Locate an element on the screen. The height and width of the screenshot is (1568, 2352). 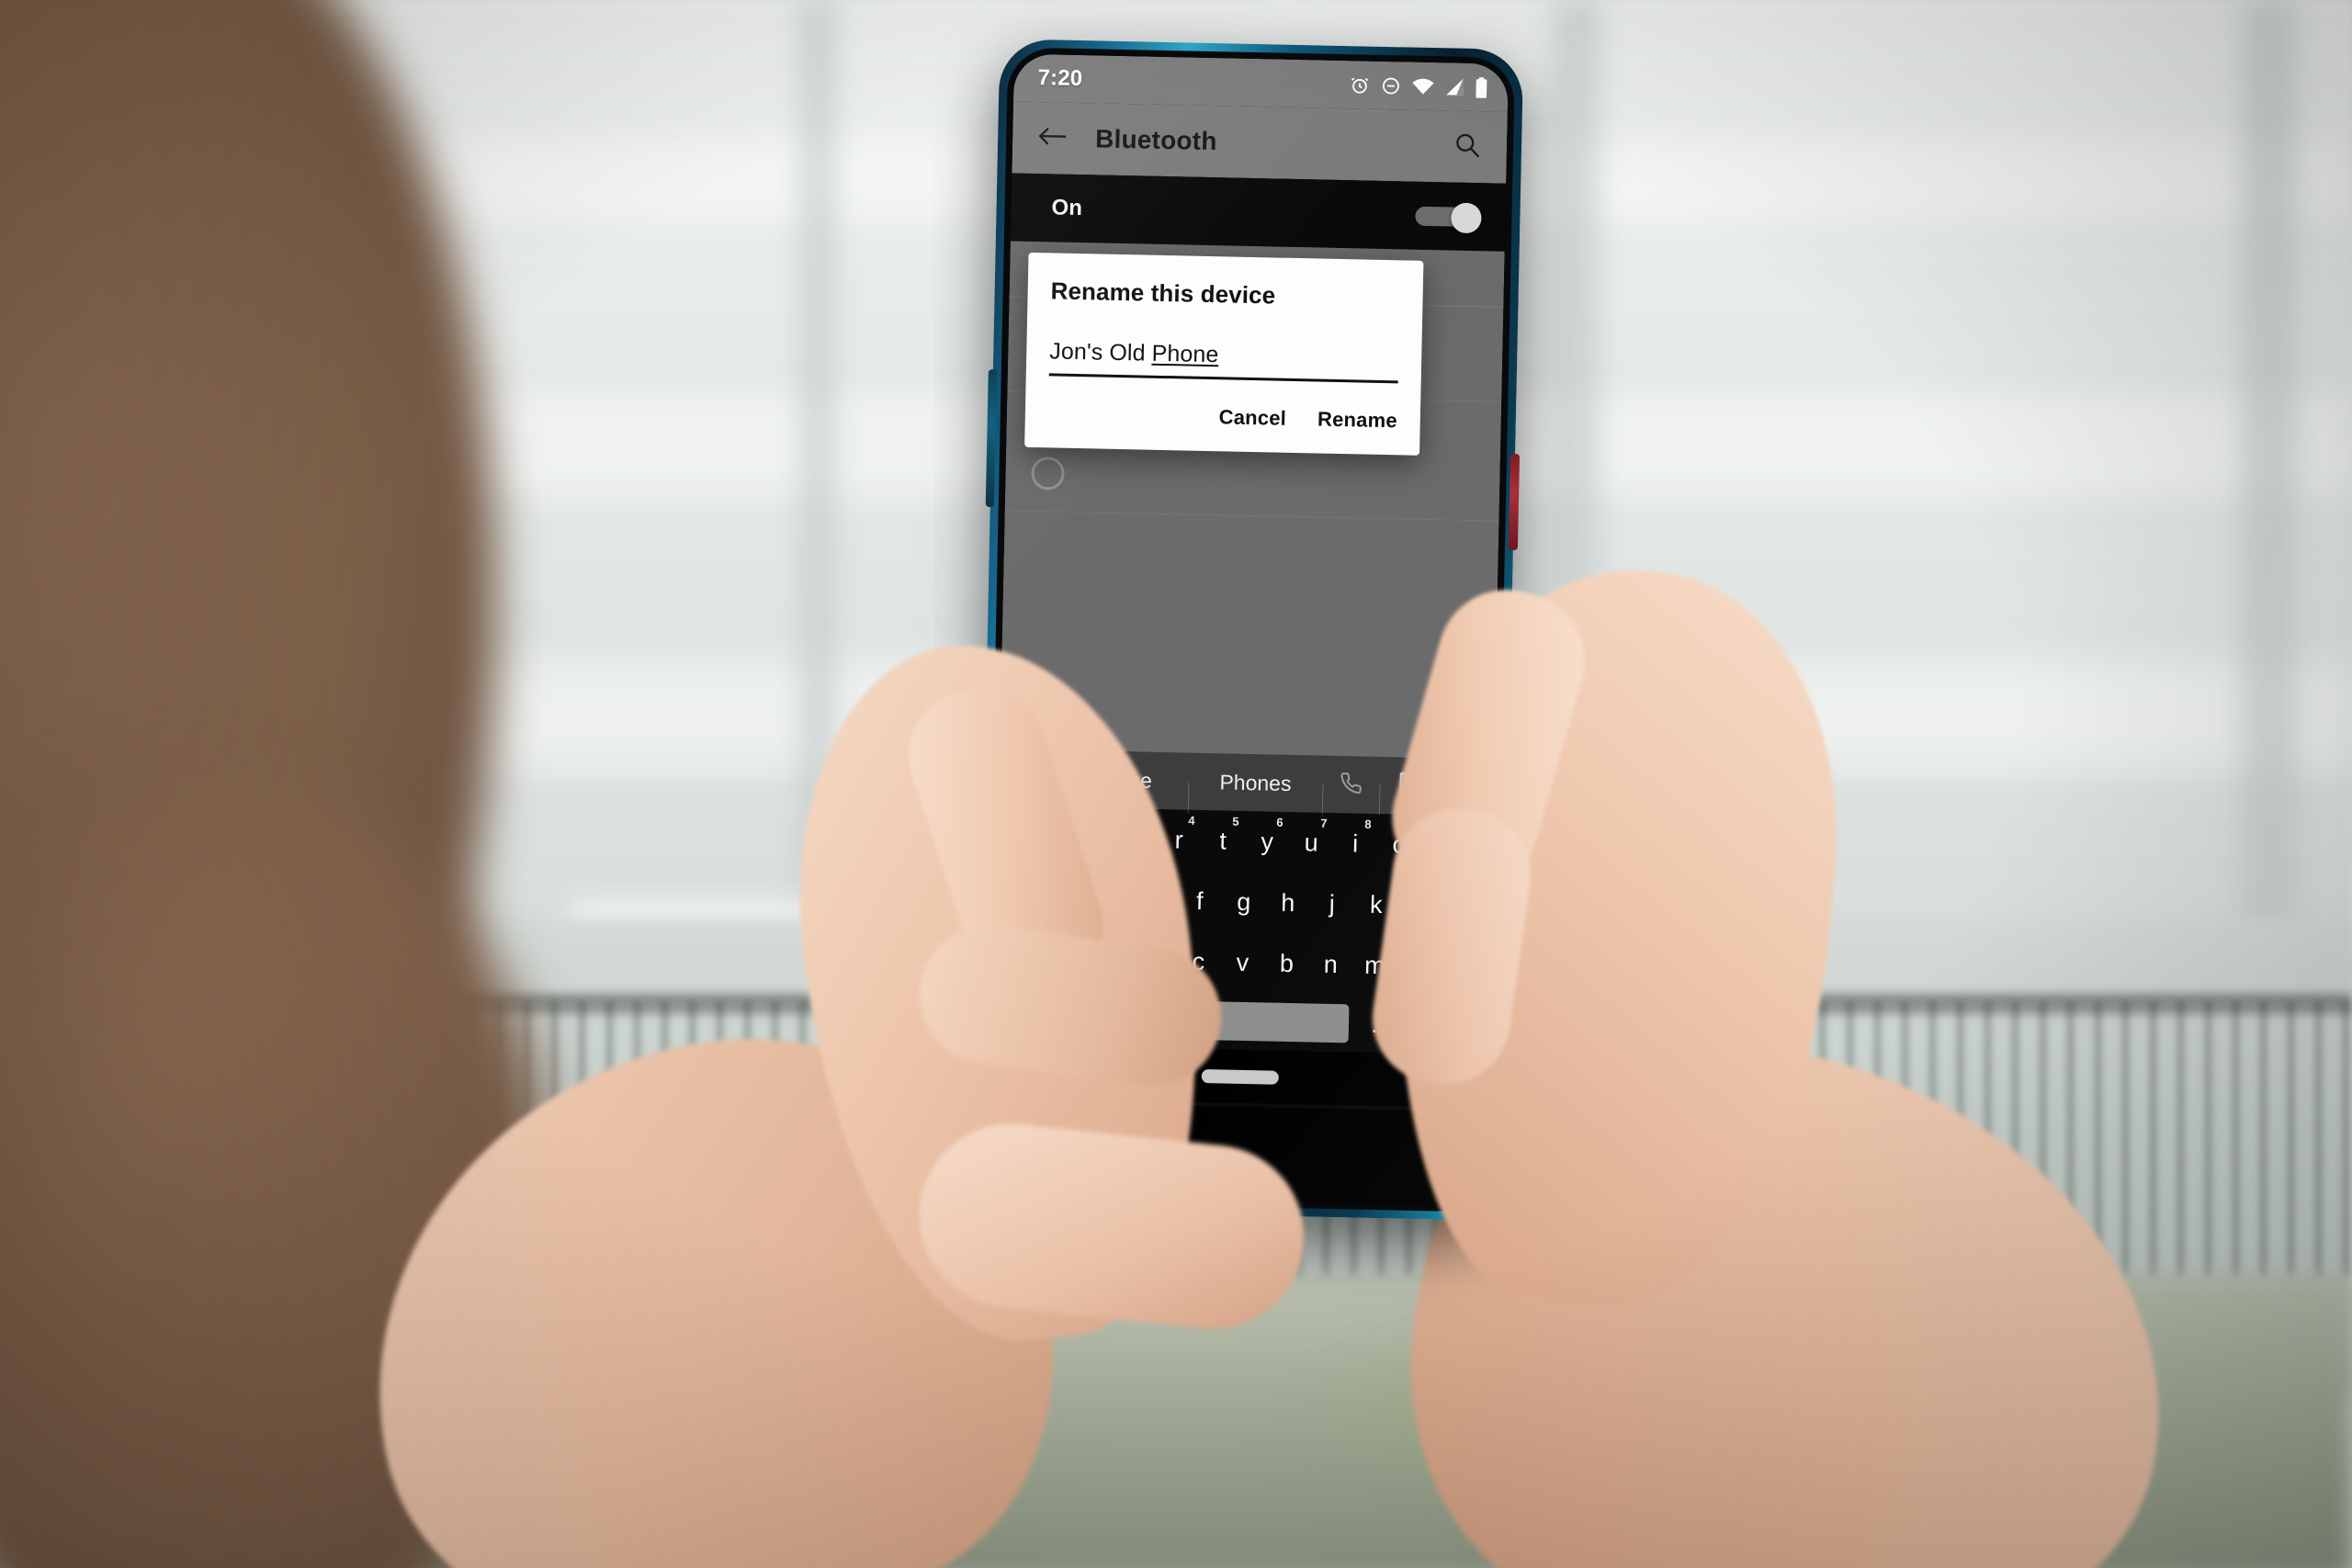
key-superscript: 7 is located at coordinates (1324, 823).